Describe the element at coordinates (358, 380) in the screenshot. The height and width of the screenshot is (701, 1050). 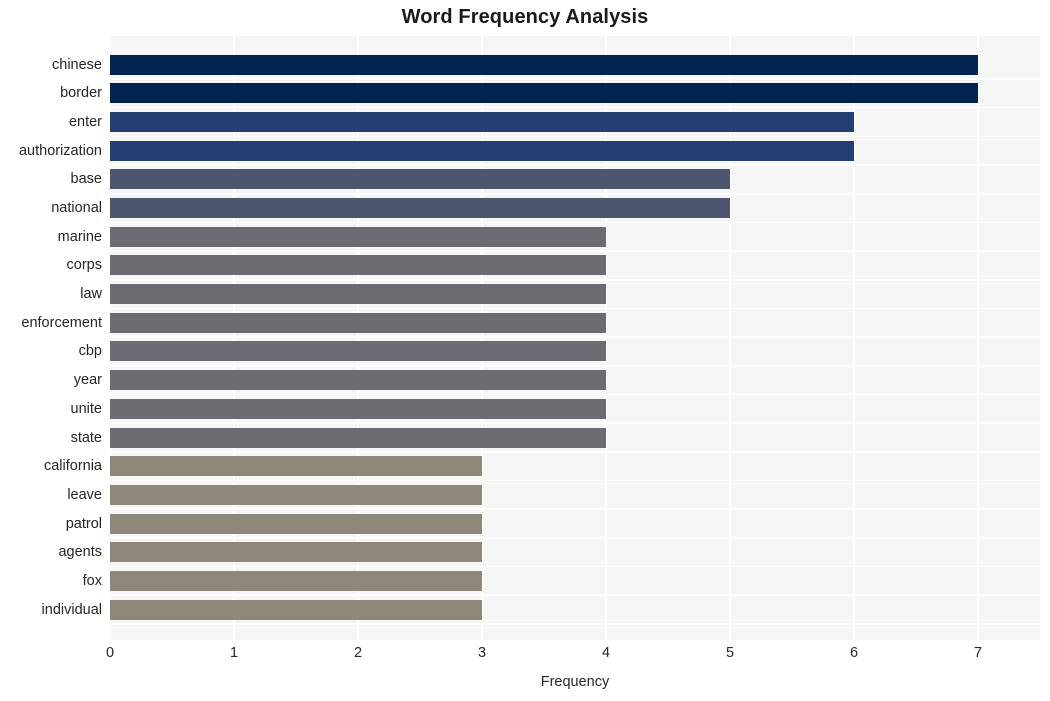
I see `bar-year` at that location.